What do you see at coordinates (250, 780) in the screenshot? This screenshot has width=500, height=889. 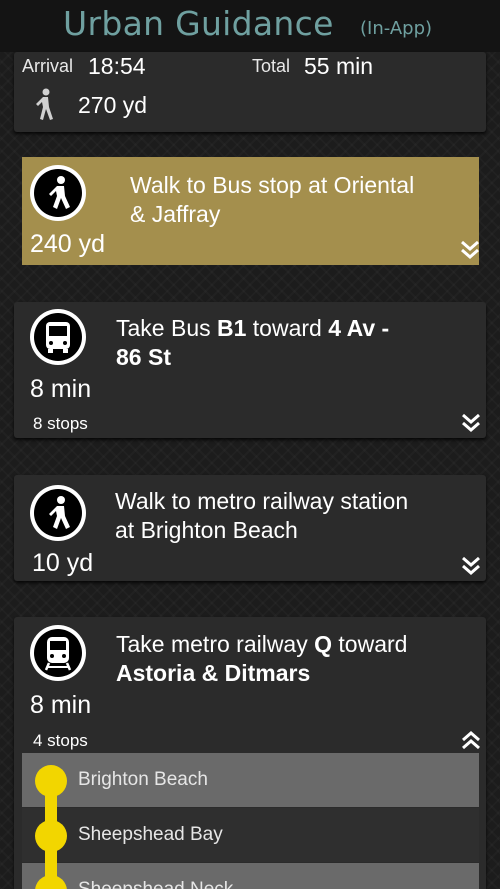 I see `stop-list-item: Brighton Beach` at bounding box center [250, 780].